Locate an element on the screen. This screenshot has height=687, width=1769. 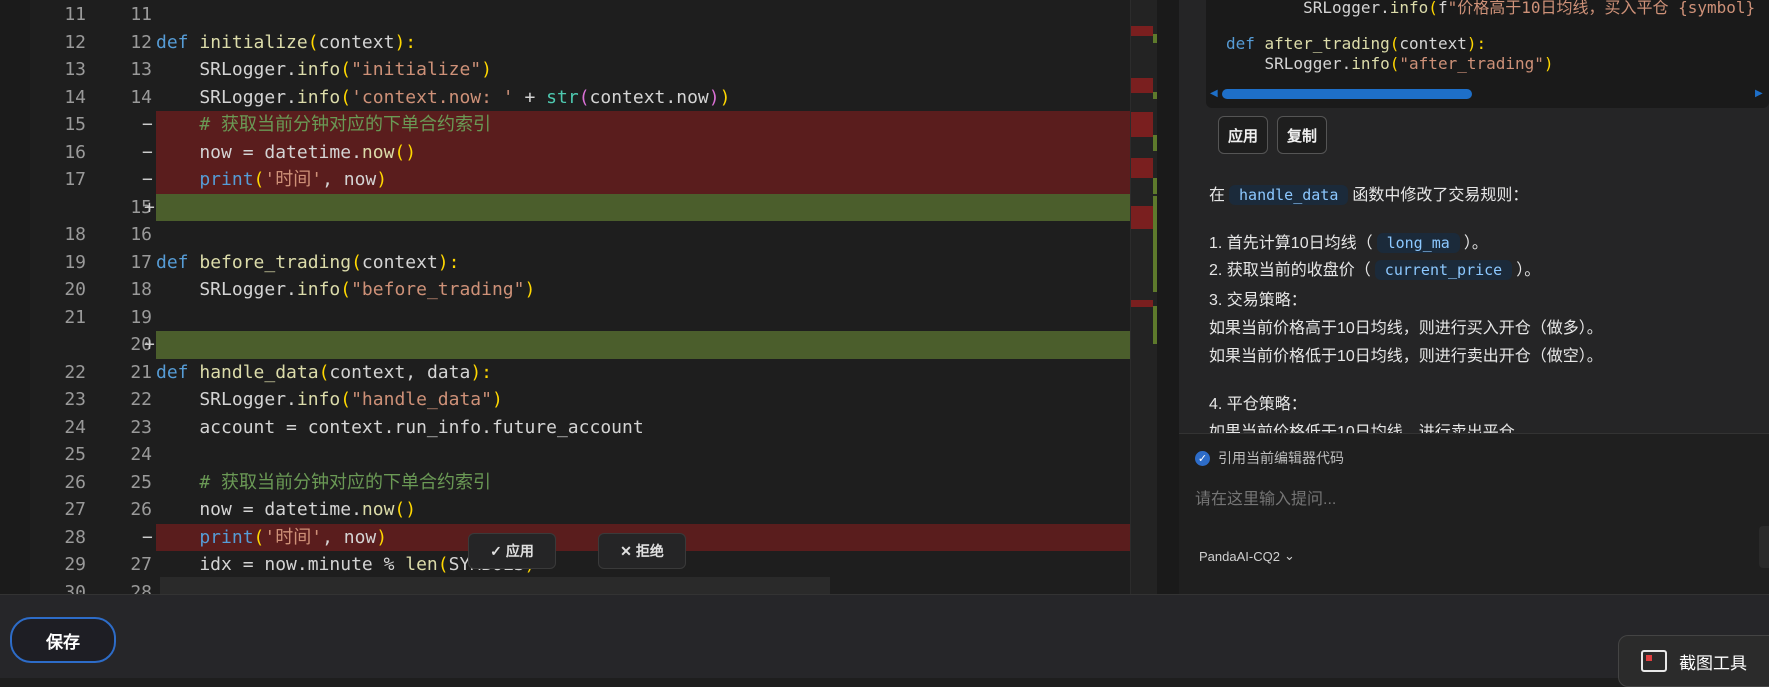
code-line: 25 24 is located at coordinates (580, 455).